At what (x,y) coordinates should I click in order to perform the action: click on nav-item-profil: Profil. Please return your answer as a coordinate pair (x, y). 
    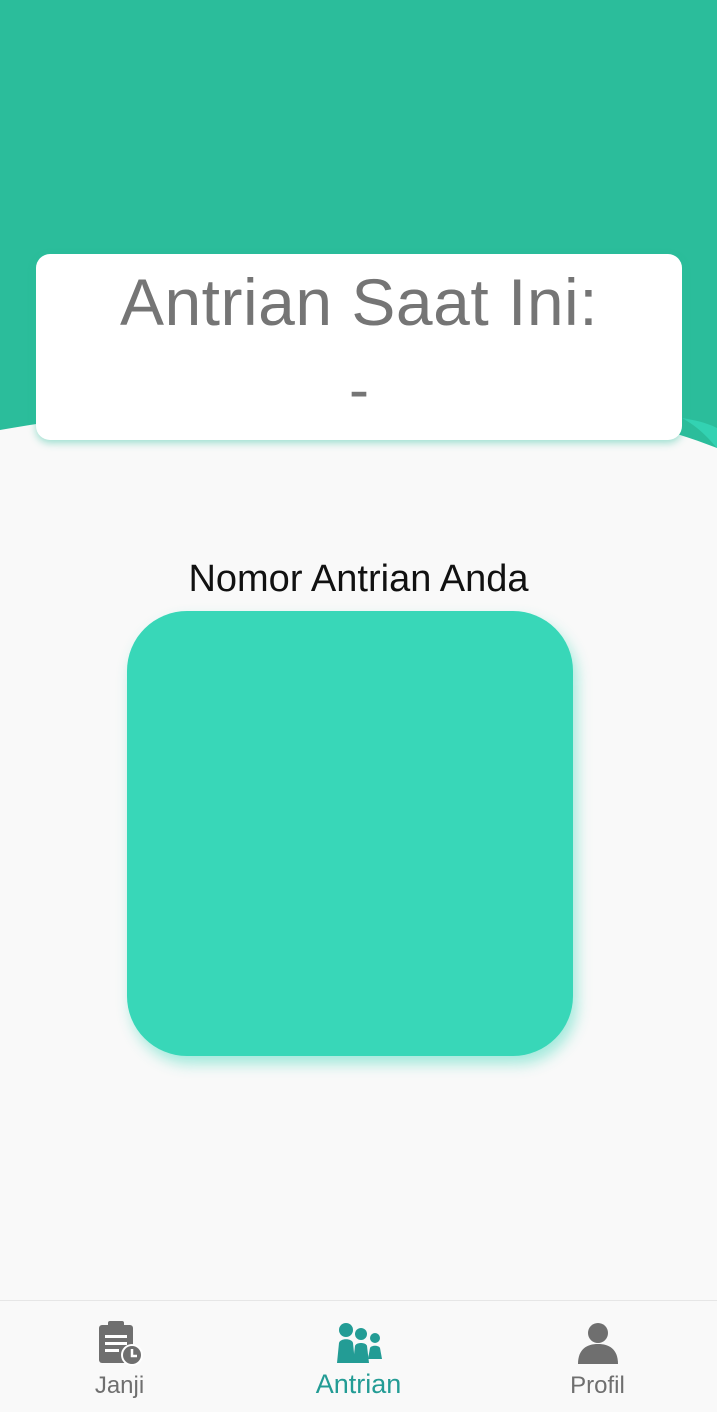
    Looking at the image, I should click on (597, 1356).